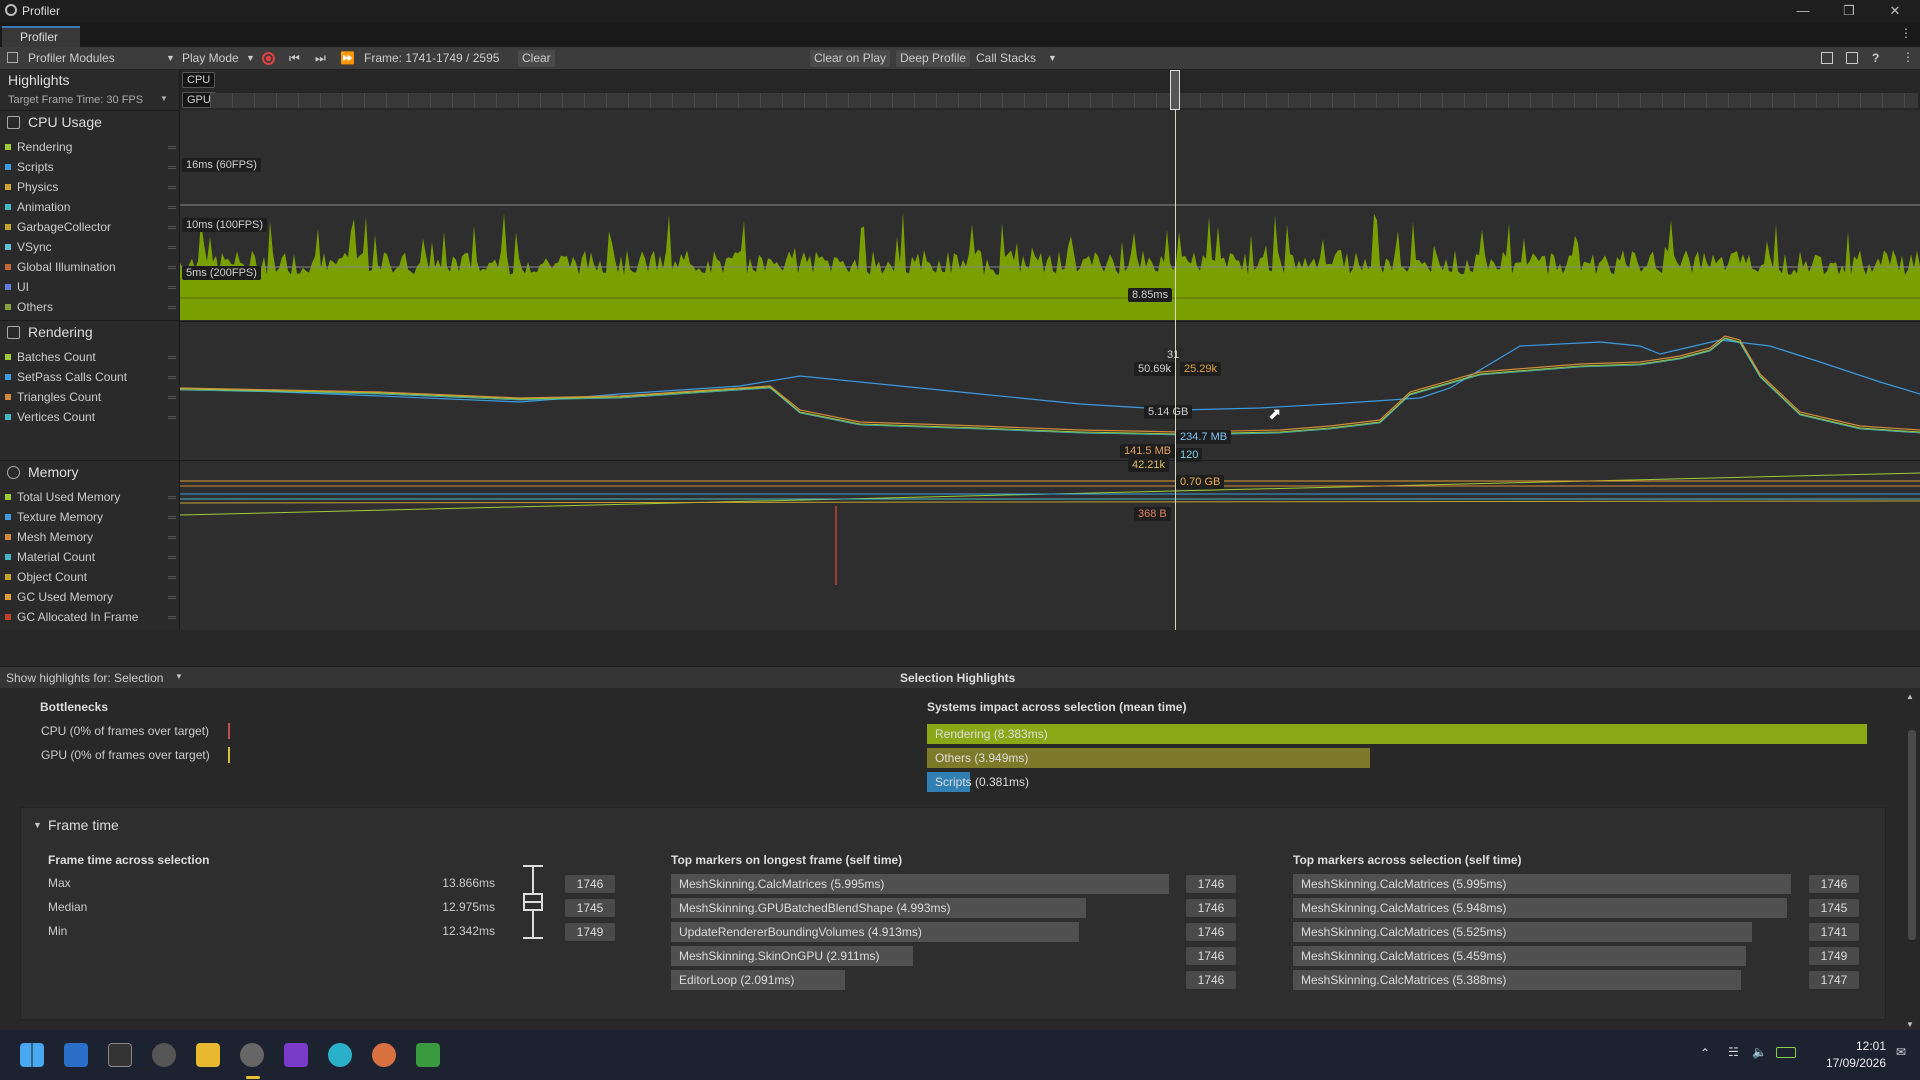  Describe the element at coordinates (296, 1055) in the screenshot. I see `visual-studio-icon` at that location.